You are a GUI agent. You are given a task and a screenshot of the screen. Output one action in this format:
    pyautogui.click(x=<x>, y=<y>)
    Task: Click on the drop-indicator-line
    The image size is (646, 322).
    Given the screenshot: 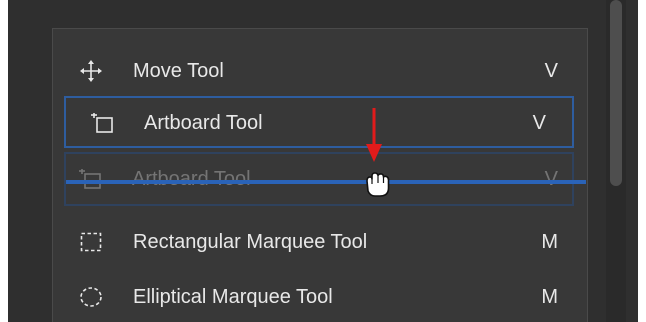 What is the action you would take?
    pyautogui.click(x=326, y=182)
    